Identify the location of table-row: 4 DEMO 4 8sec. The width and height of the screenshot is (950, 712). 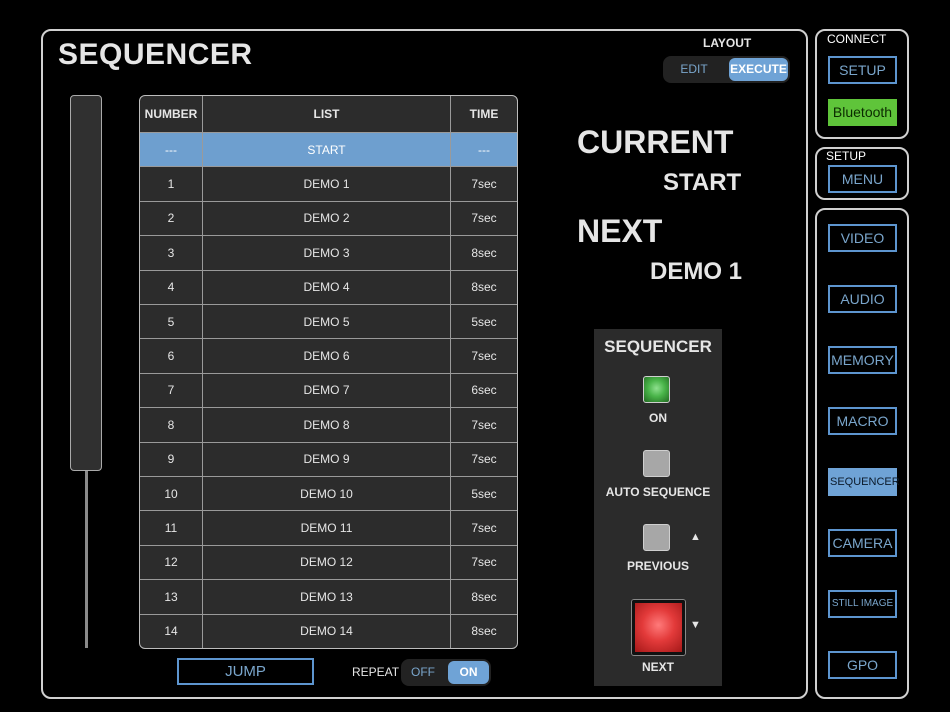
(328, 287).